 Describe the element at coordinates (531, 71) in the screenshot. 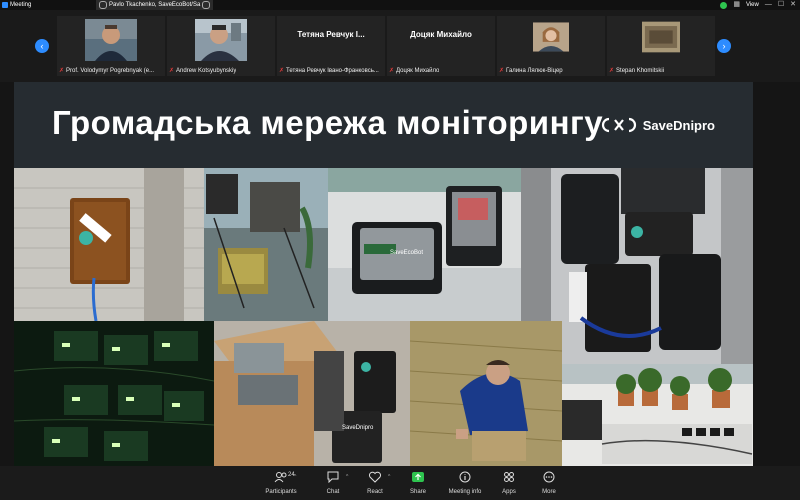

I see `participant-caption: ✗ Галина Лялюк-Віцер` at that location.